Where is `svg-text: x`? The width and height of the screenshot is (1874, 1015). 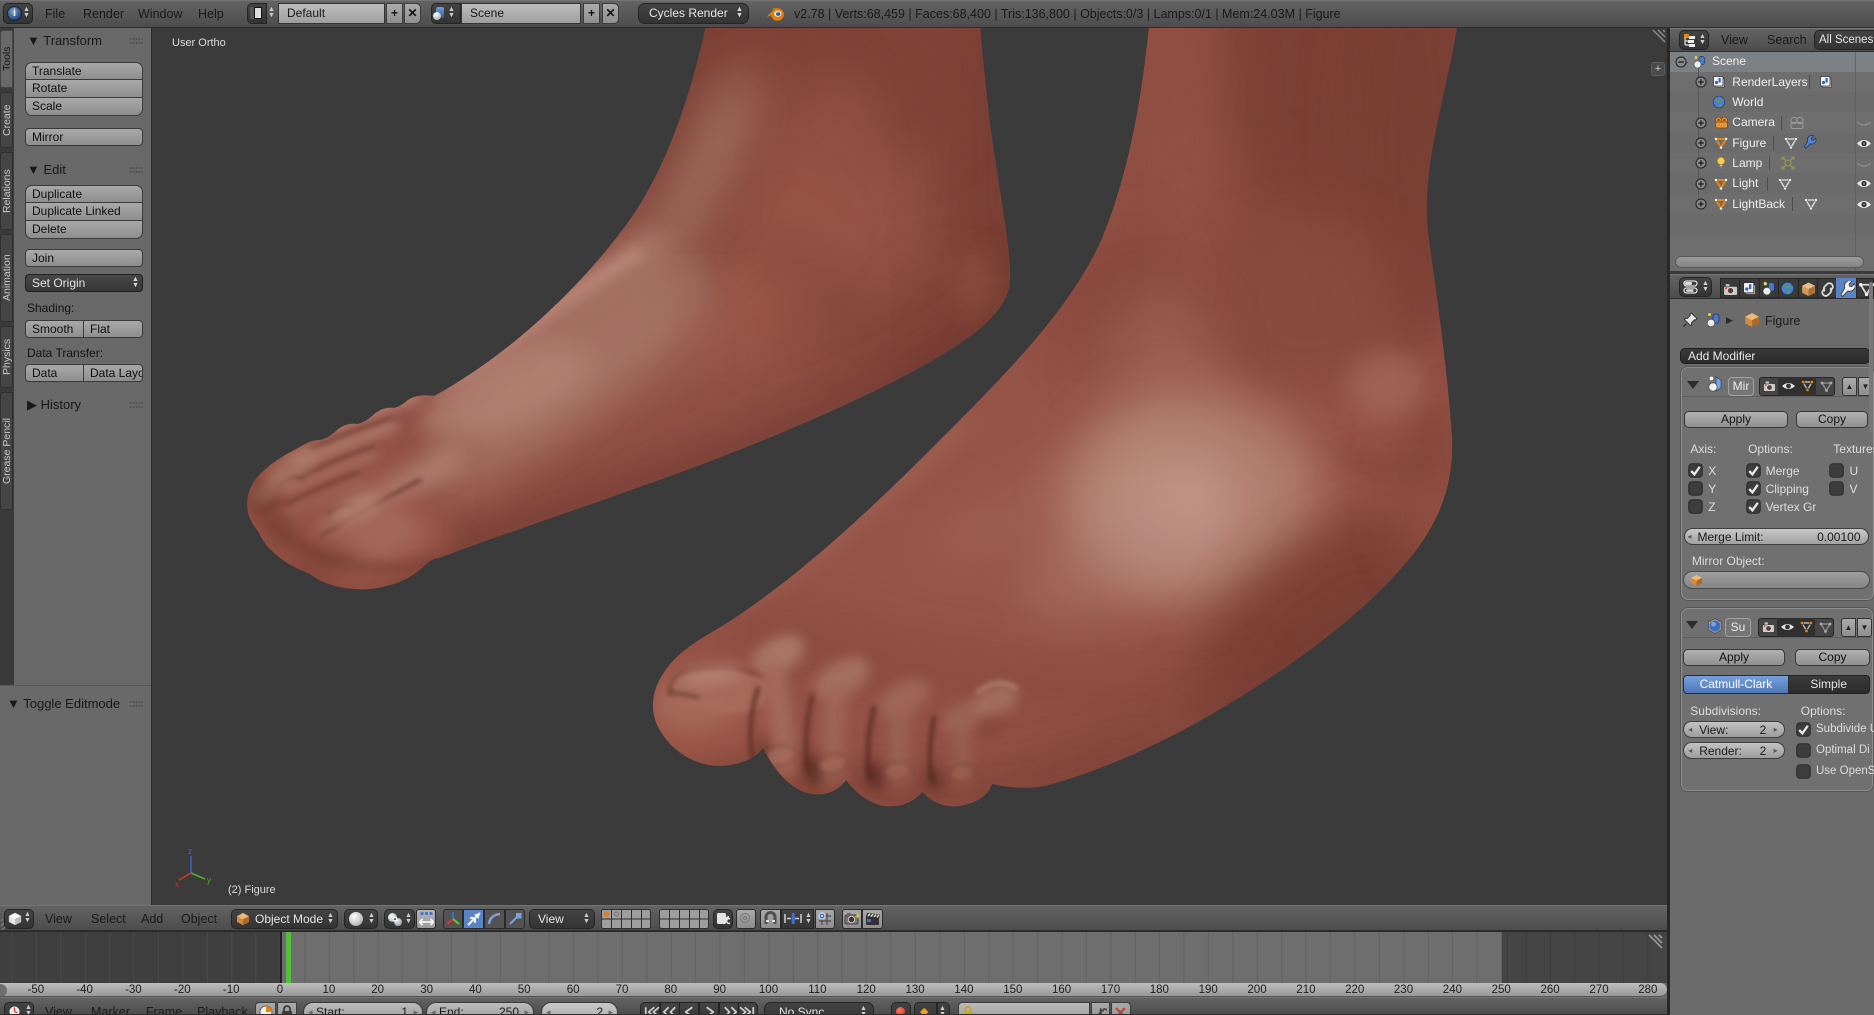 svg-text: x is located at coordinates (177, 884).